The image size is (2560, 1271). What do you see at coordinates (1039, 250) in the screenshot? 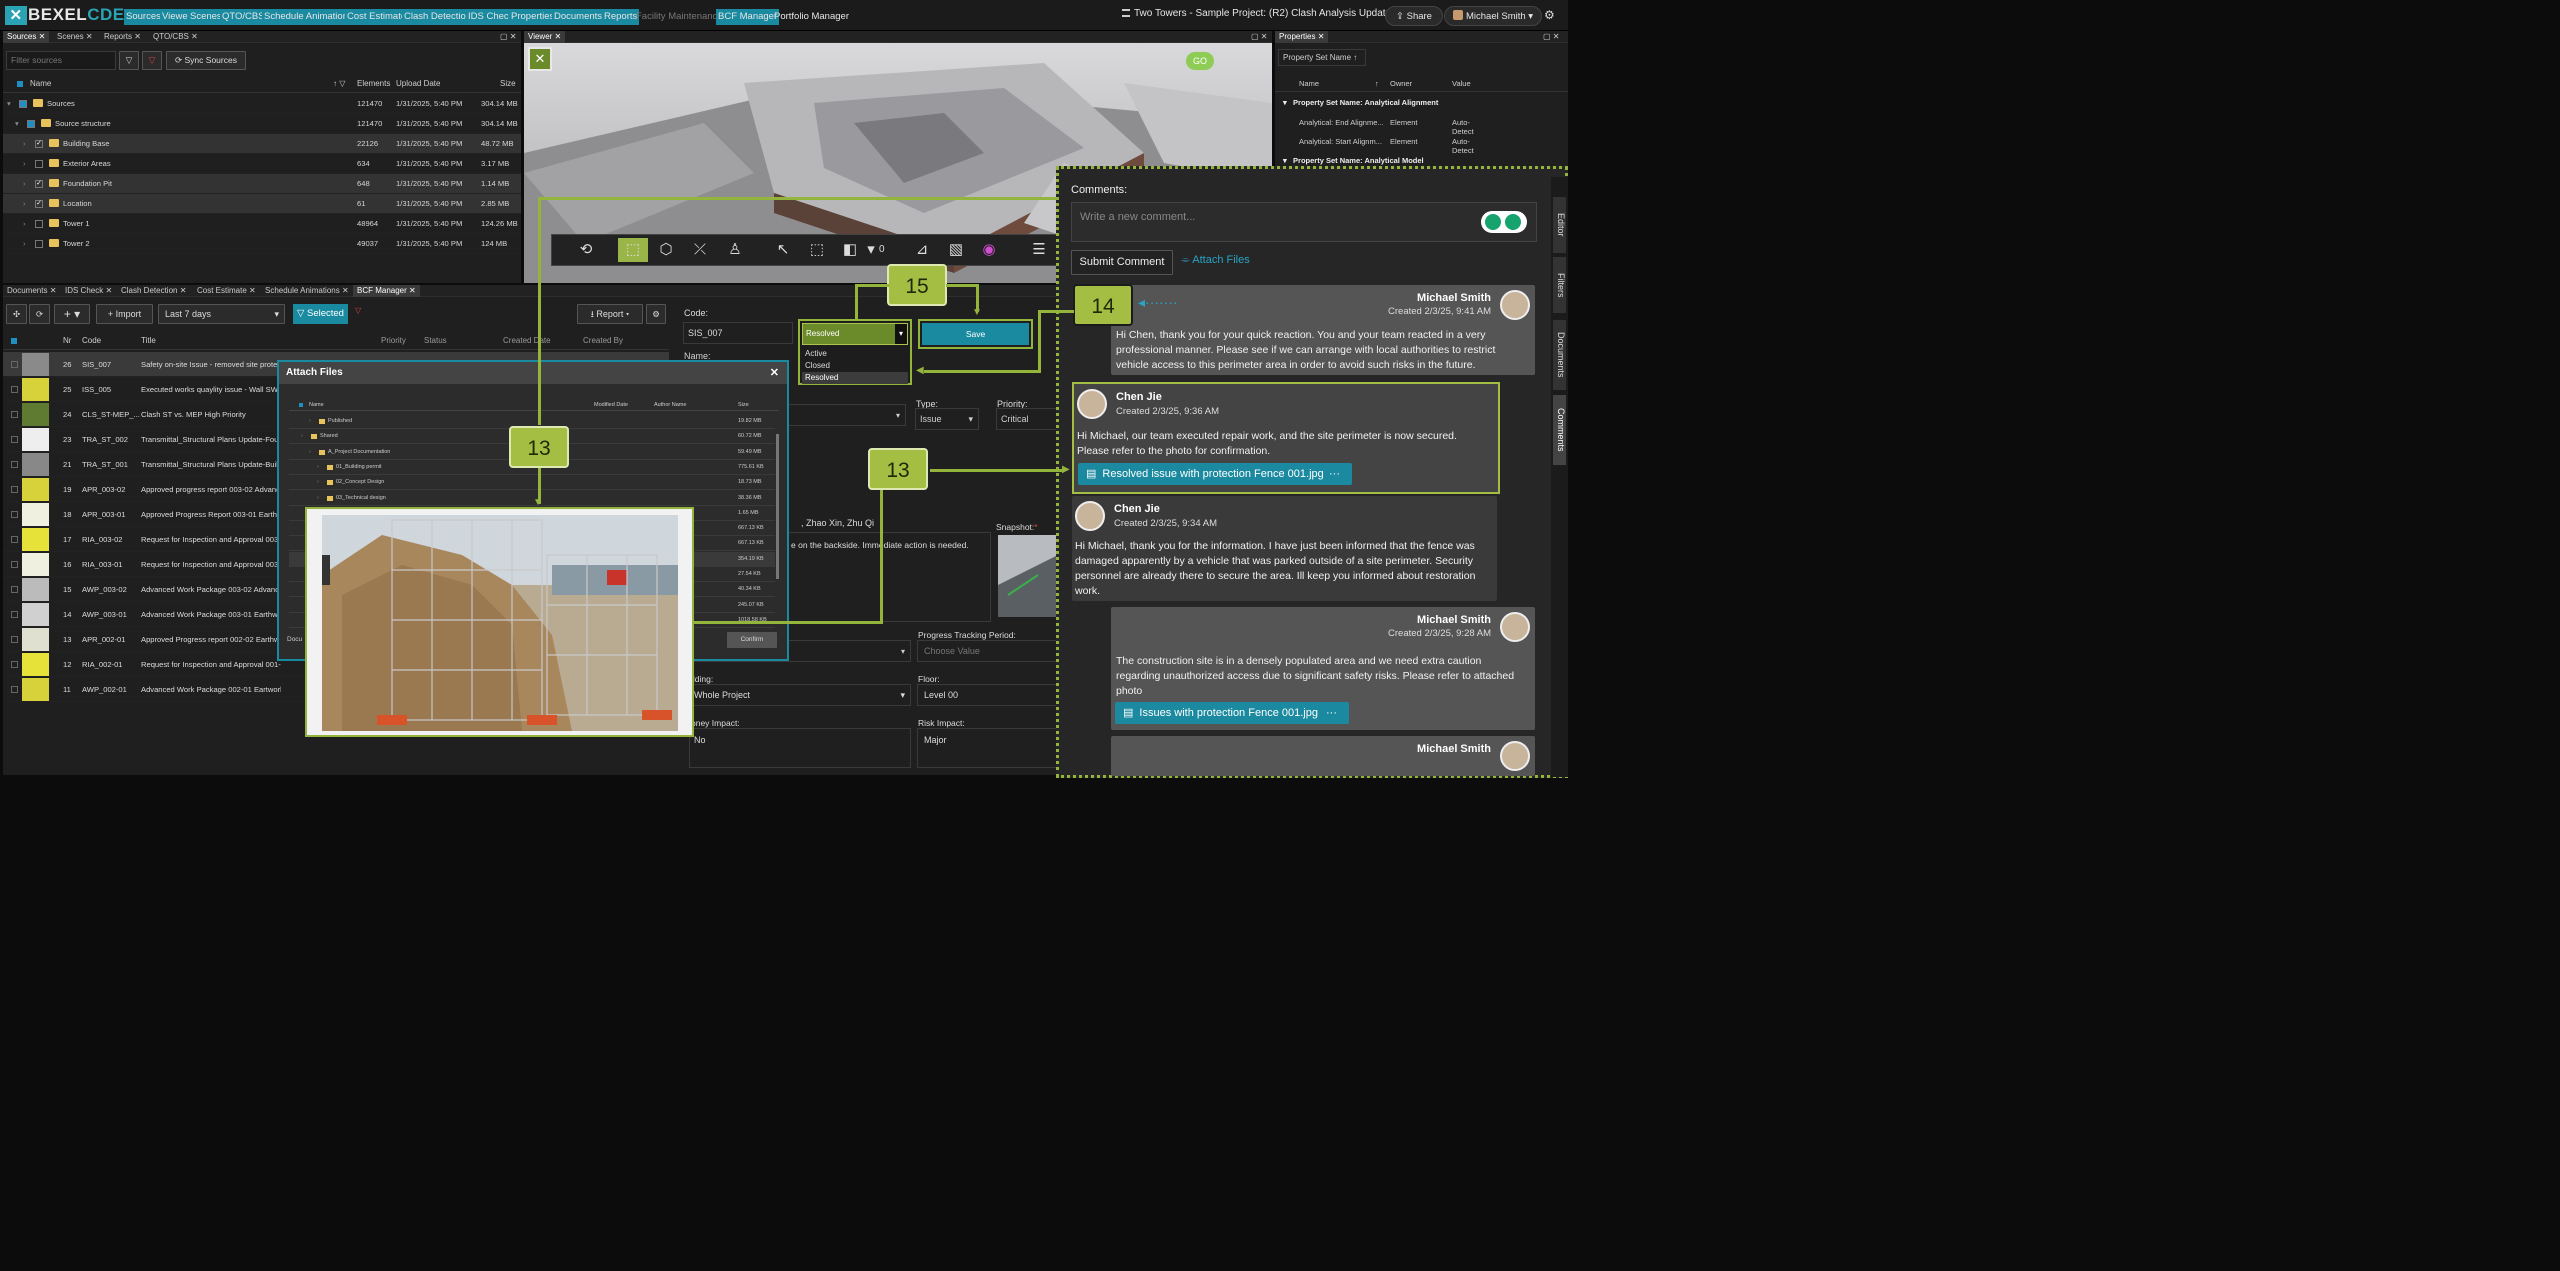
I see `list-icon: ☰` at bounding box center [1039, 250].